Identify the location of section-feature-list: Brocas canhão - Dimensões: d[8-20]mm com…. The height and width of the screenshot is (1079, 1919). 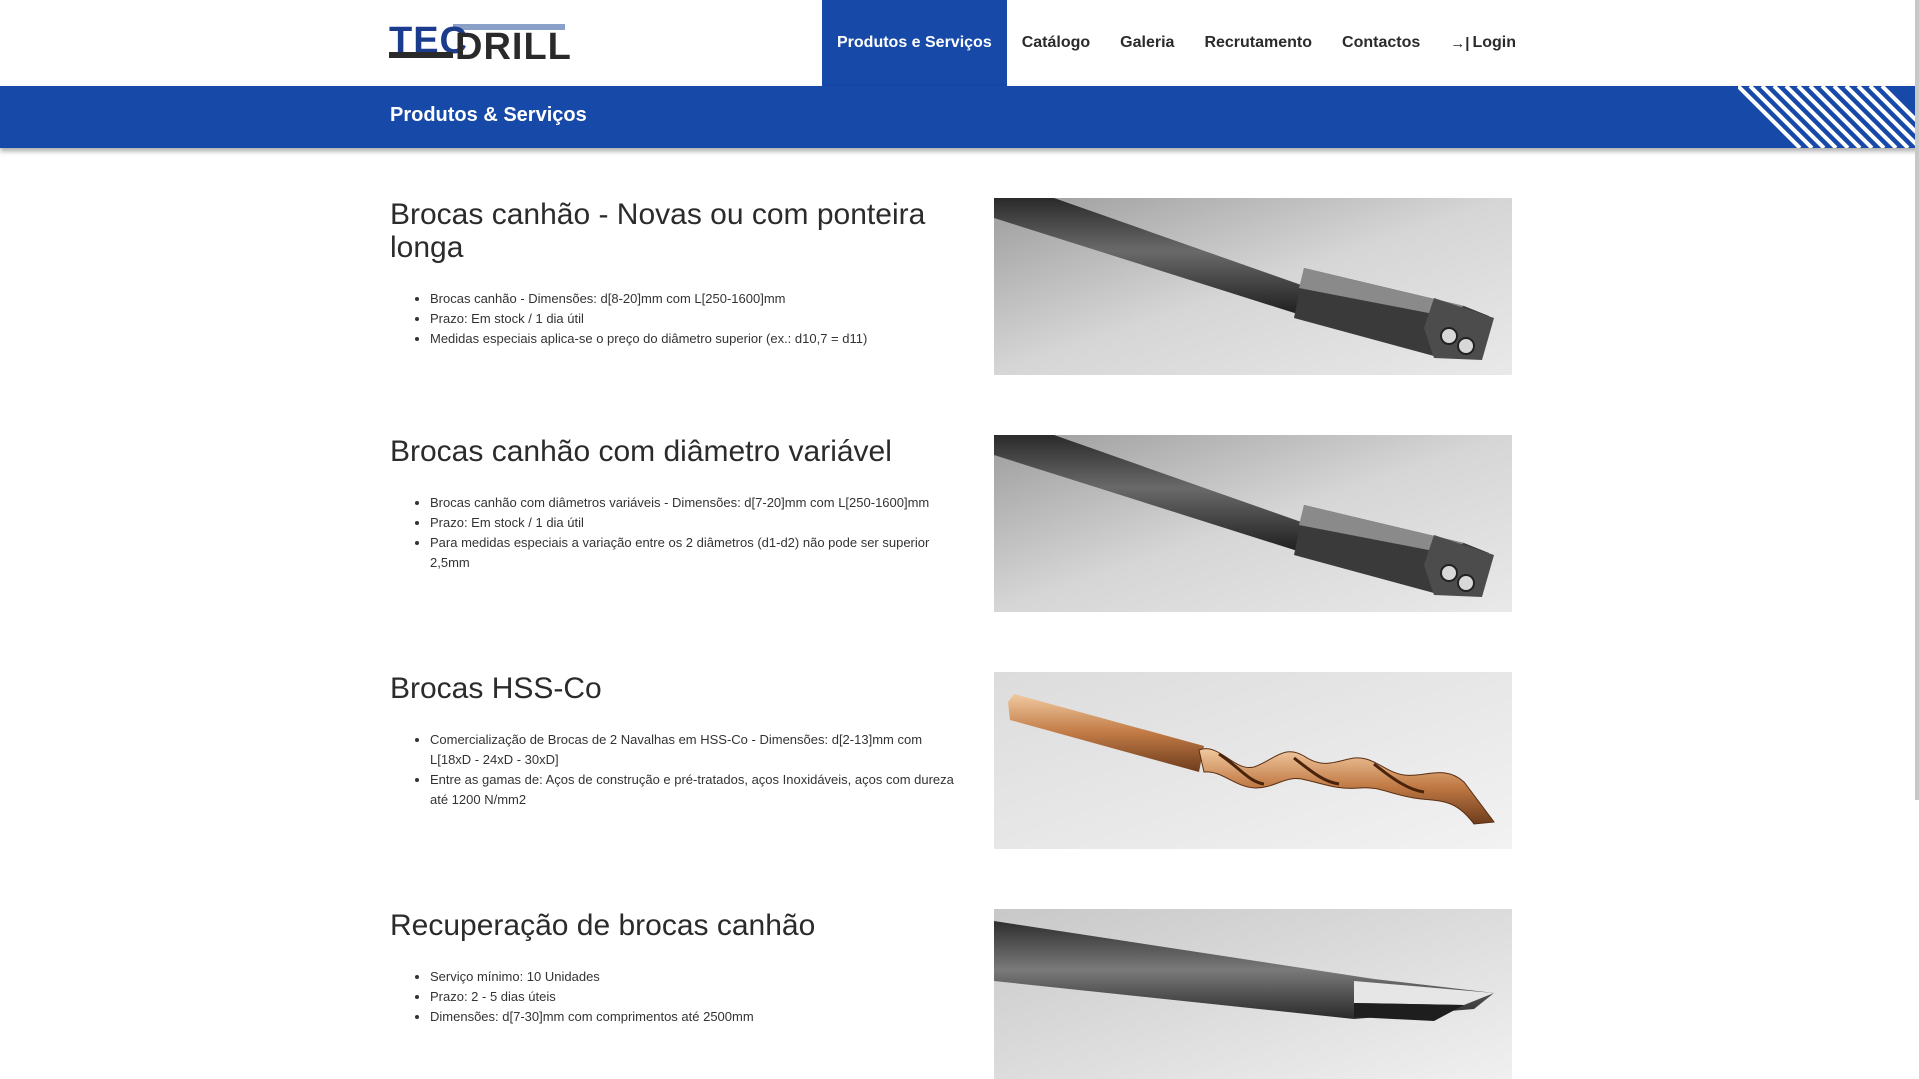
(675, 319).